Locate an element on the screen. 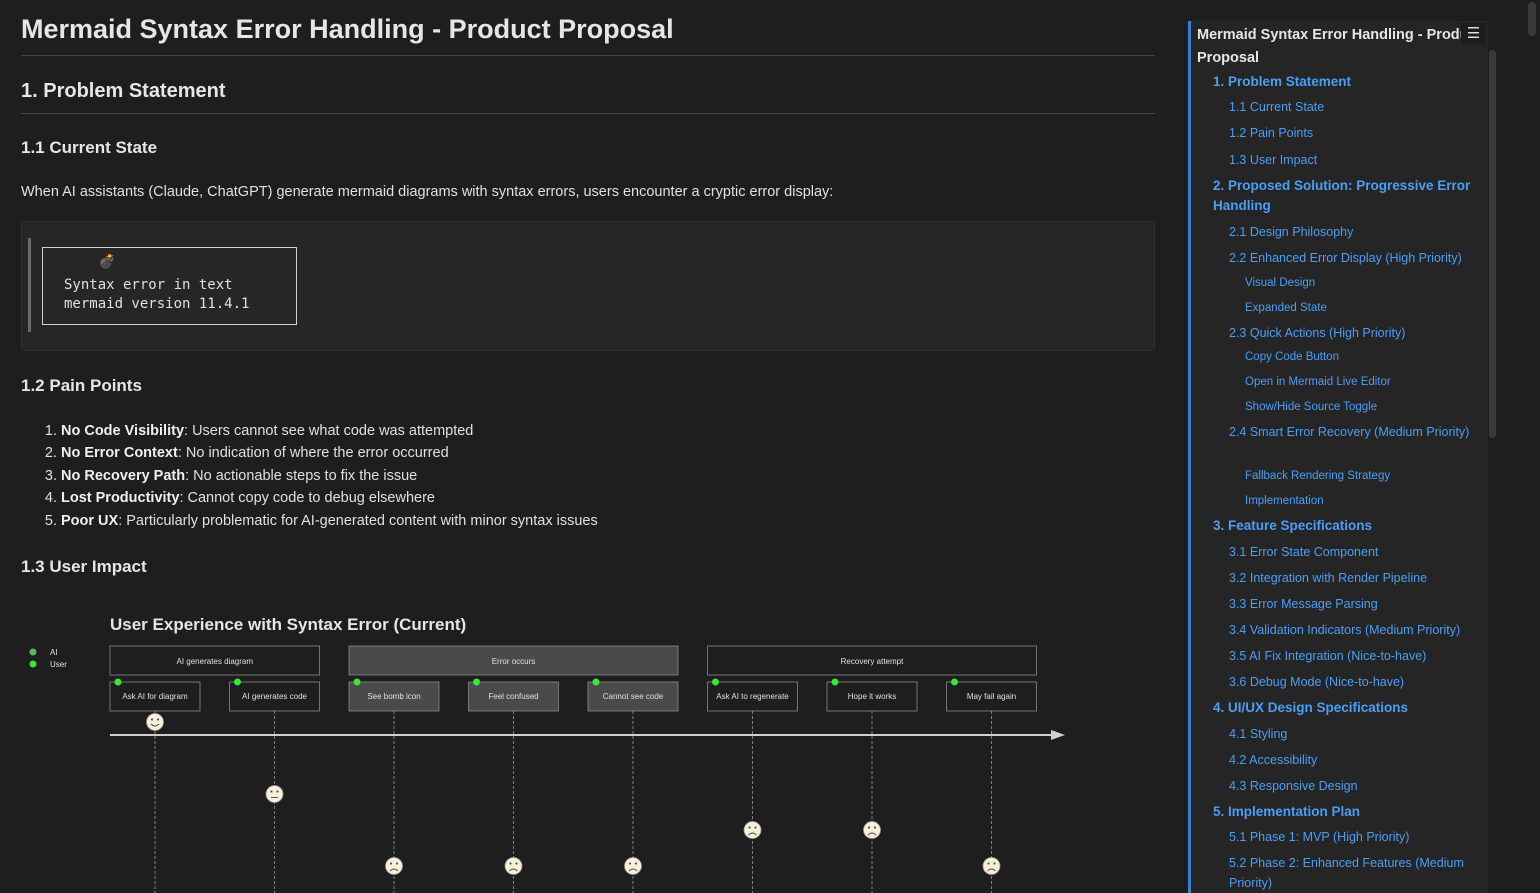 Image resolution: width=1540 pixels, height=893 pixels. pain-point-term: No Error Context is located at coordinates (119, 453).